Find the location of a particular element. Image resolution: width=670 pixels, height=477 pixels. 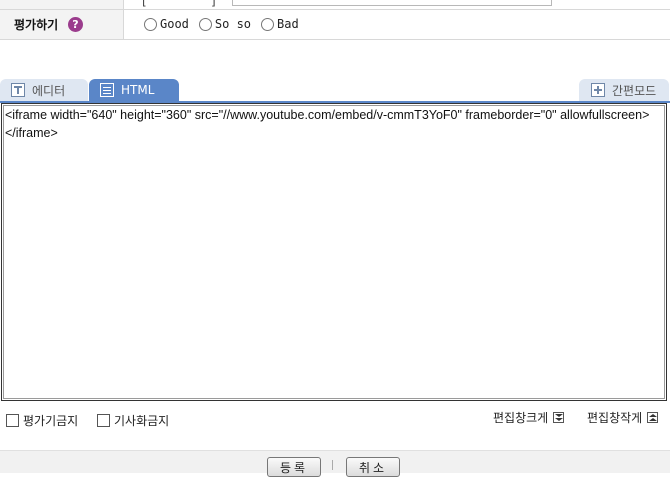

enlarge-editor-control: 편집창크게 is located at coordinates (529, 417).